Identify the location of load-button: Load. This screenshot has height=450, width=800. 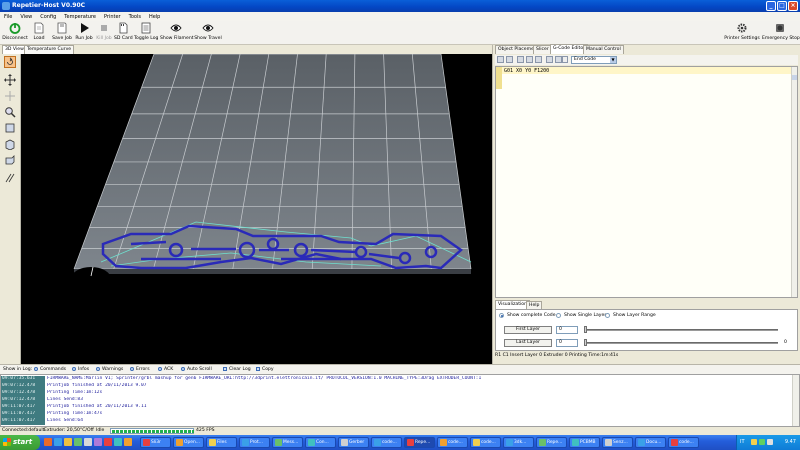
(39, 33).